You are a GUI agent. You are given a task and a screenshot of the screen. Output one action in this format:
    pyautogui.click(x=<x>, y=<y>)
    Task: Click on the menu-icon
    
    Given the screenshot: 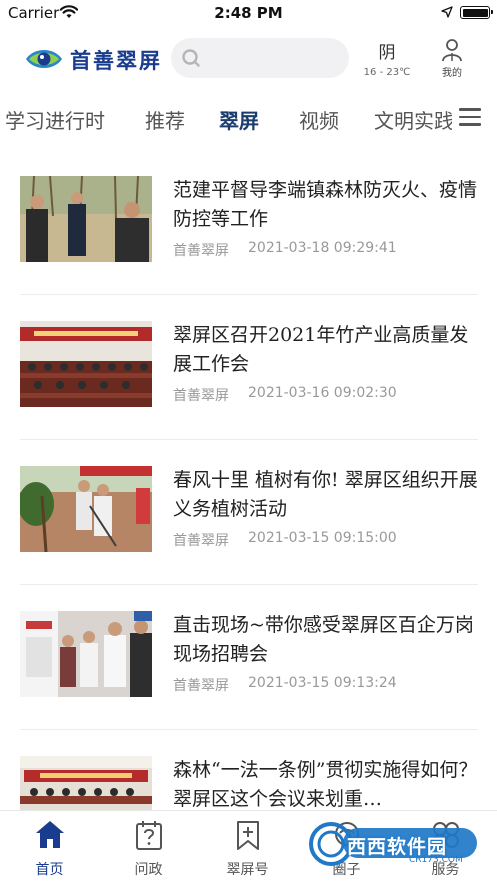 What is the action you would take?
    pyautogui.click(x=470, y=117)
    